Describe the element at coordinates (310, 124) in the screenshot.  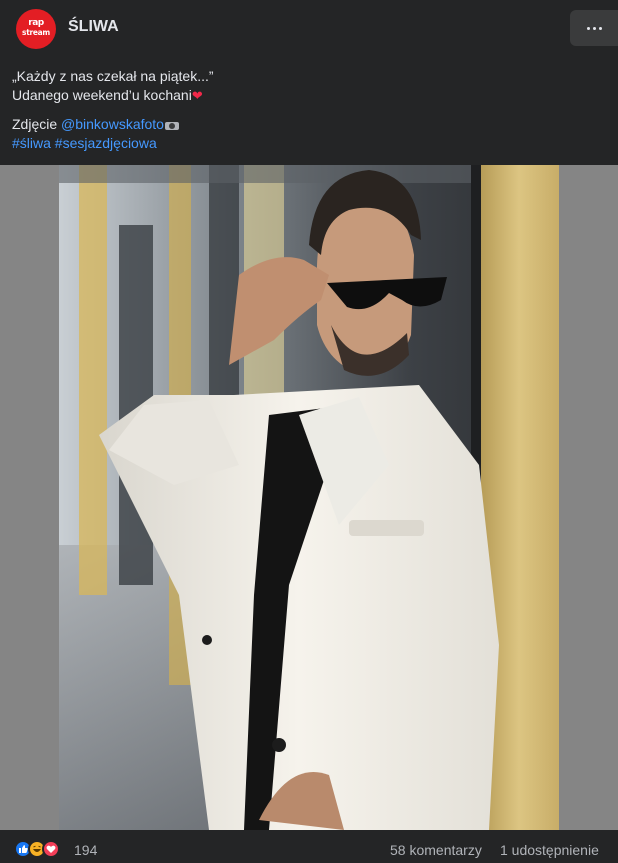
I see `photo-credit-line: Zdjęcie @binkowskafoto` at that location.